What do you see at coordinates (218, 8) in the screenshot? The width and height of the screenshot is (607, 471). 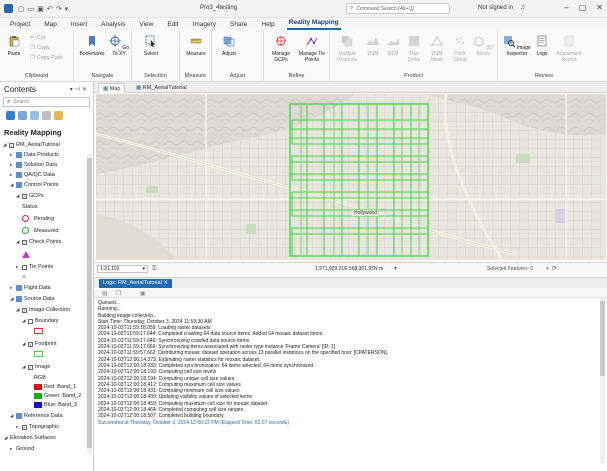 I see `project-title: Pro3_4testing` at bounding box center [218, 8].